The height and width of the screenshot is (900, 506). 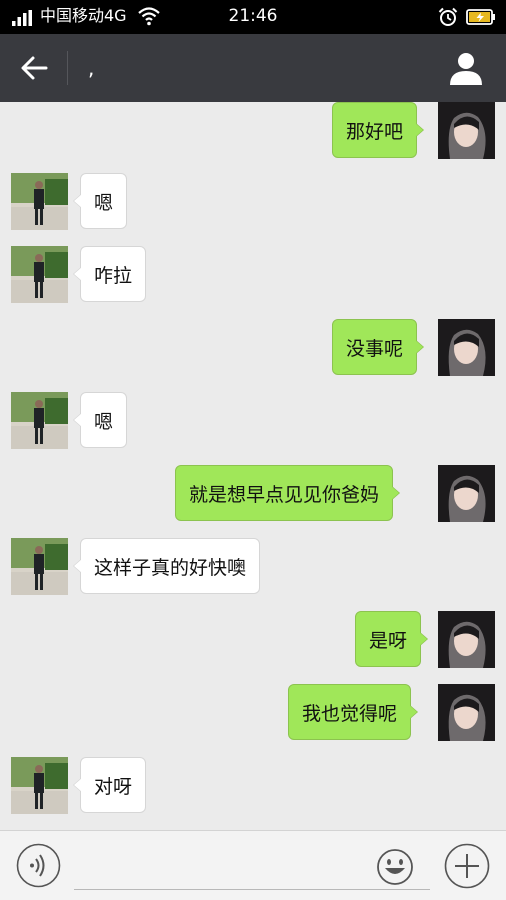 I want to click on header-divider, so click(x=67, y=68).